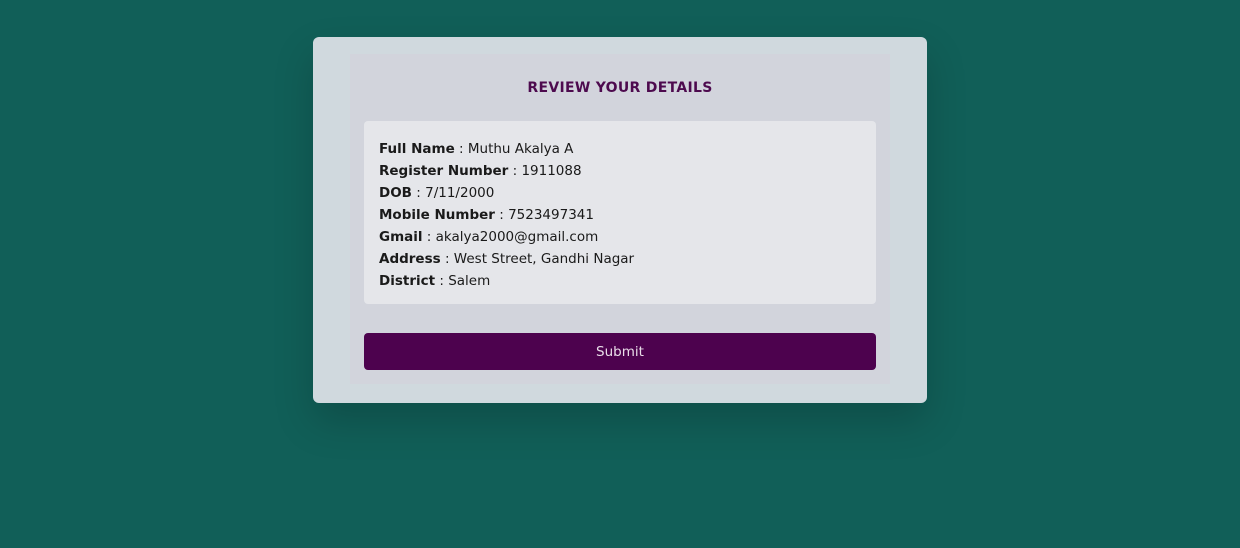 The height and width of the screenshot is (548, 1240). What do you see at coordinates (620, 88) in the screenshot?
I see `page-title: REVIEW YOUR DETAILS` at bounding box center [620, 88].